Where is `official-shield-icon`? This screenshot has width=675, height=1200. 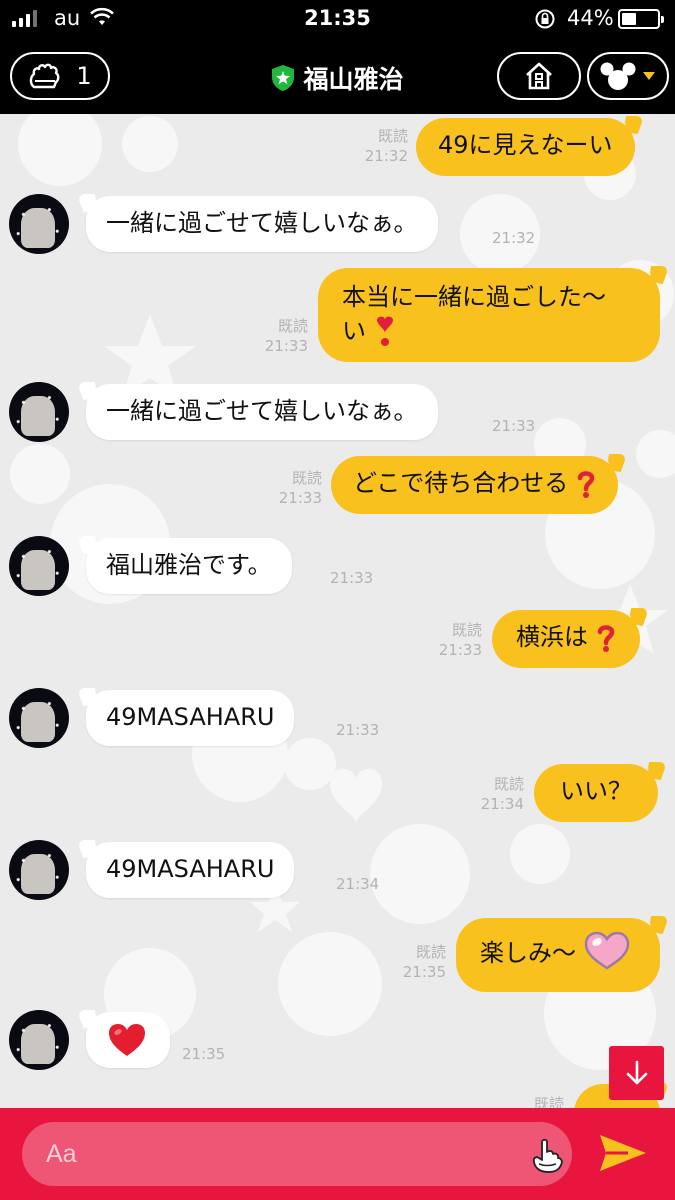 official-shield-icon is located at coordinates (283, 78).